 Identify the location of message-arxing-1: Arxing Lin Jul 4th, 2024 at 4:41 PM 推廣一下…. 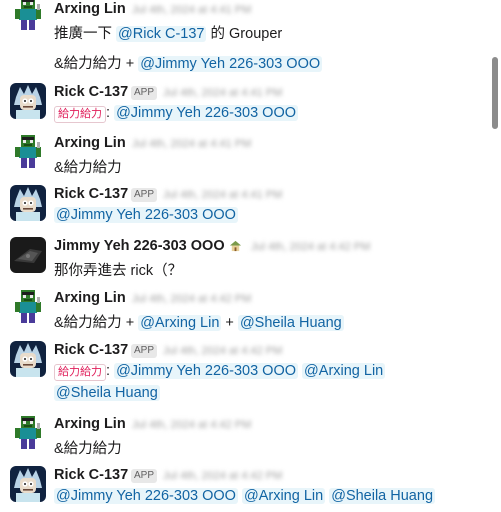
(245, 39).